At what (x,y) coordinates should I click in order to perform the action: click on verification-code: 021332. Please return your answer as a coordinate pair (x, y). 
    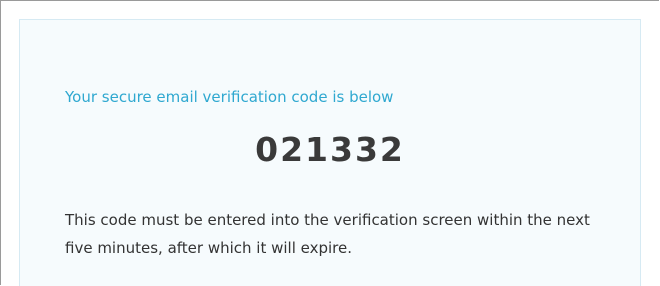
    Looking at the image, I should click on (330, 149).